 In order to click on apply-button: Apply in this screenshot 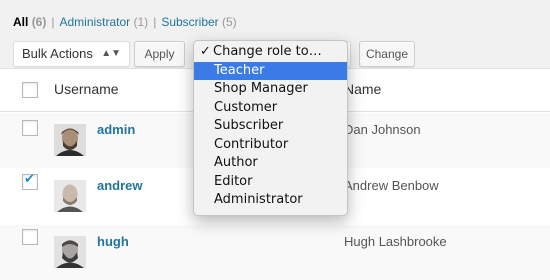, I will do `click(159, 54)`.